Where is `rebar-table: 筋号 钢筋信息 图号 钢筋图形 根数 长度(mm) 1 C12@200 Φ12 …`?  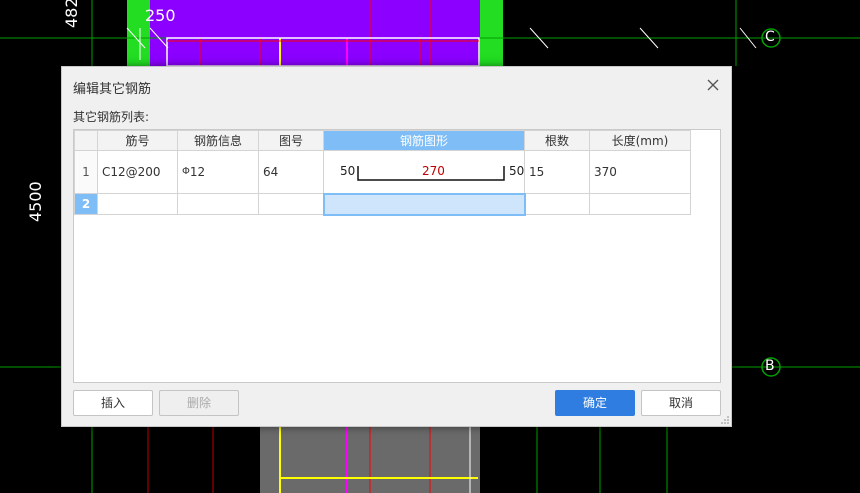 rebar-table: 筋号 钢筋信息 图号 钢筋图形 根数 长度(mm) 1 C12@200 Φ12 … is located at coordinates (382, 173).